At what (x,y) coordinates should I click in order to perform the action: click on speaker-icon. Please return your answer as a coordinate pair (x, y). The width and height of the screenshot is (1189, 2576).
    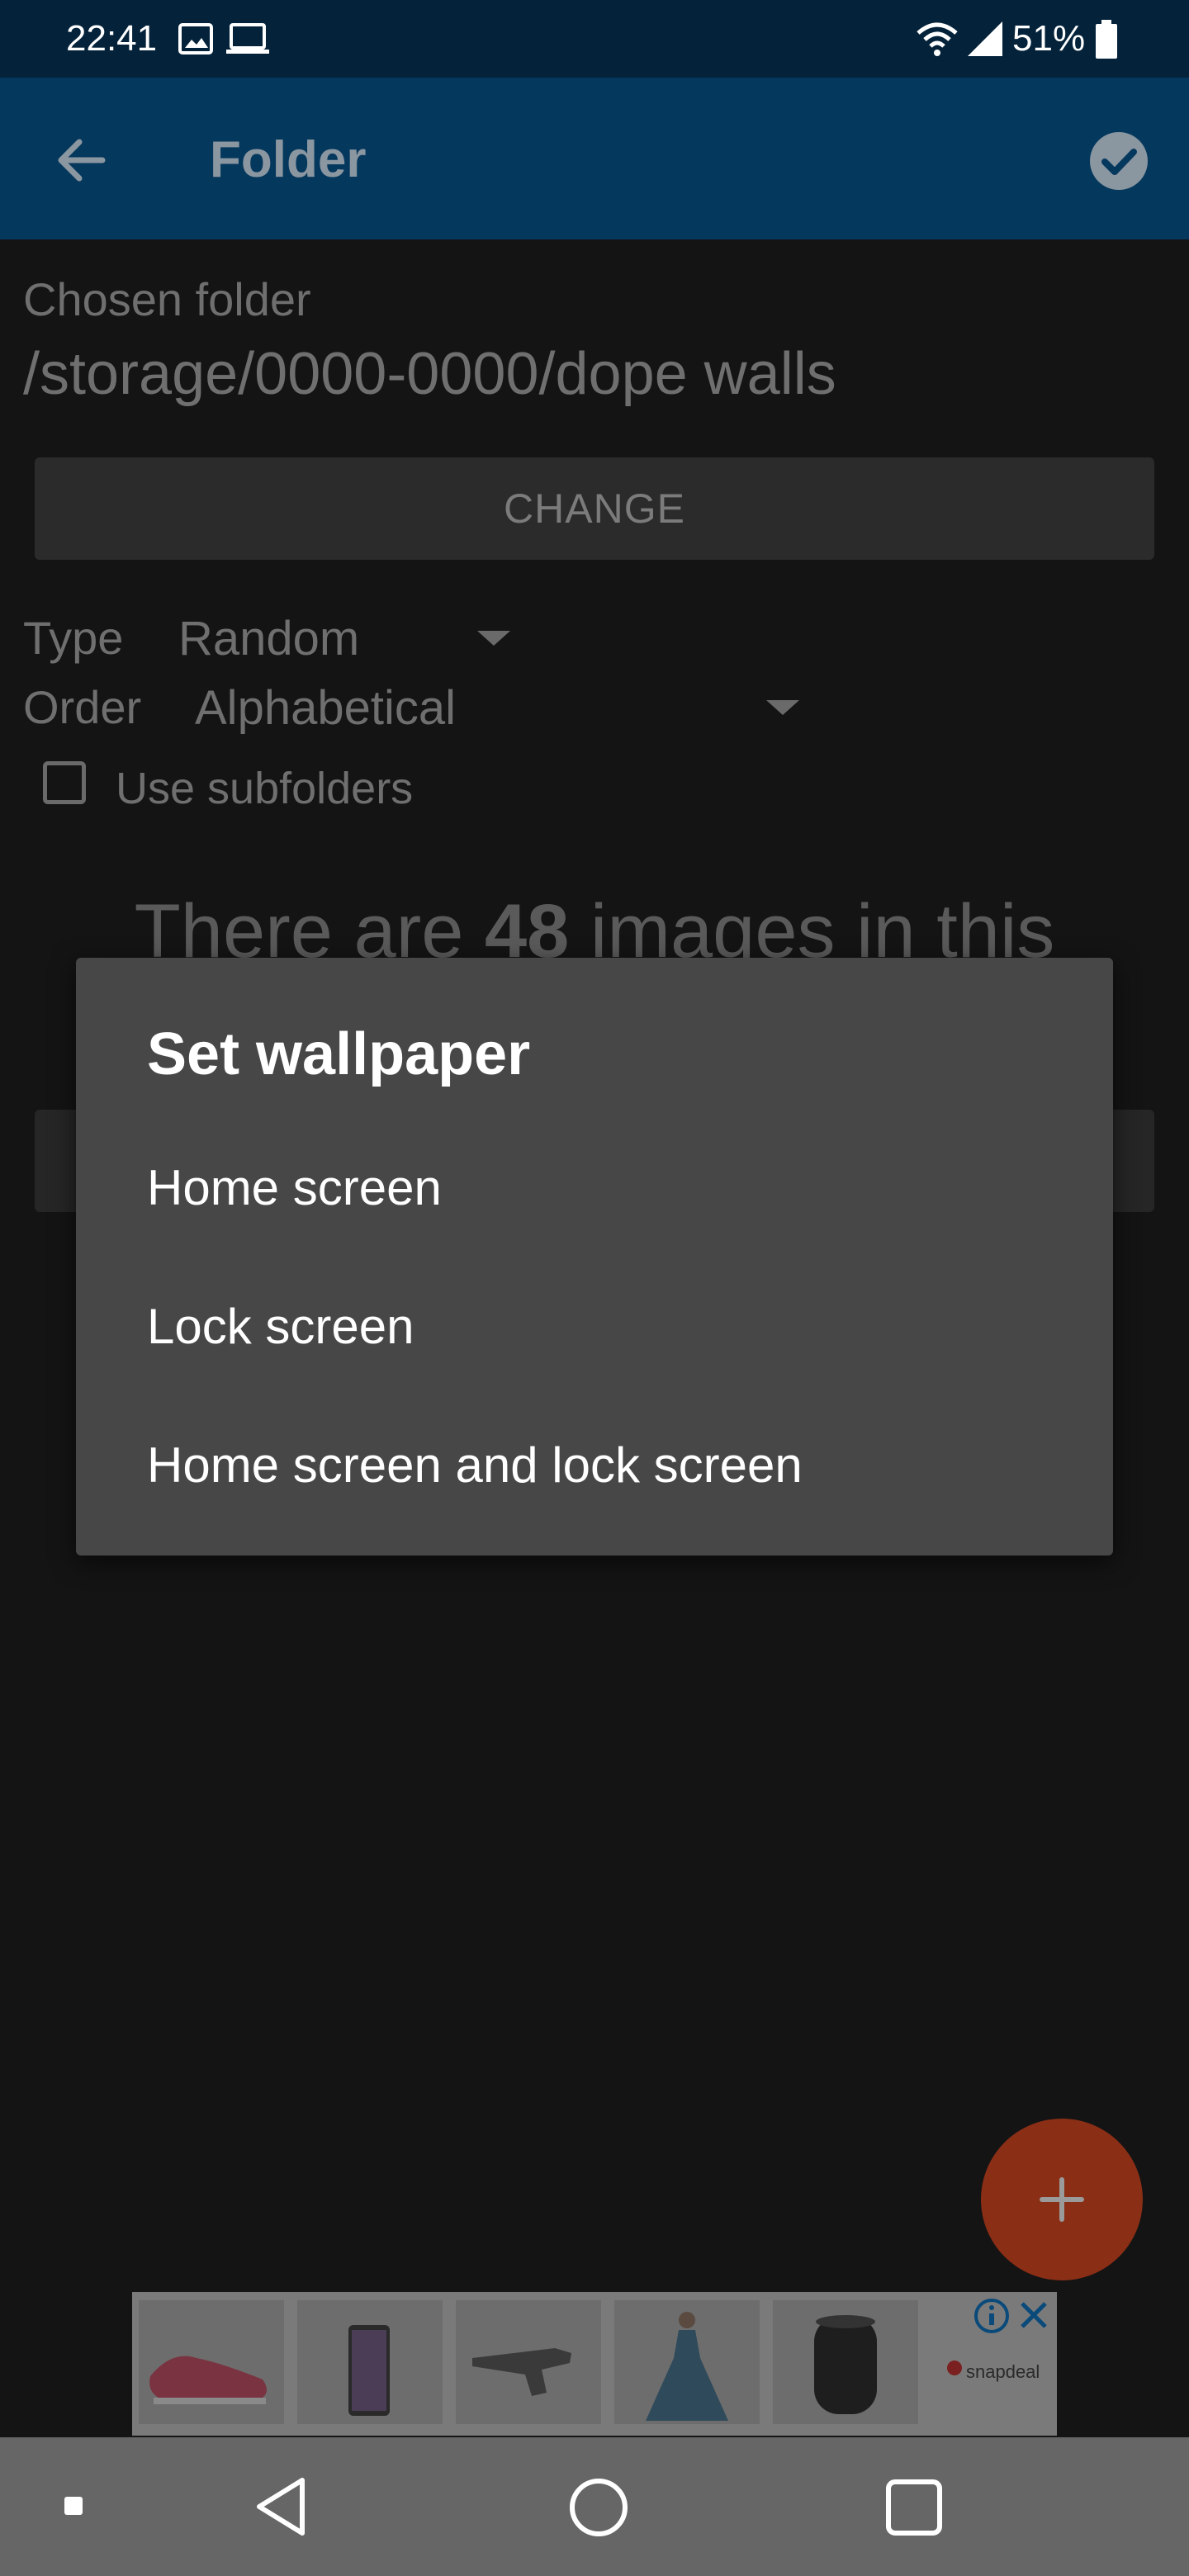
    Looking at the image, I should click on (845, 2364).